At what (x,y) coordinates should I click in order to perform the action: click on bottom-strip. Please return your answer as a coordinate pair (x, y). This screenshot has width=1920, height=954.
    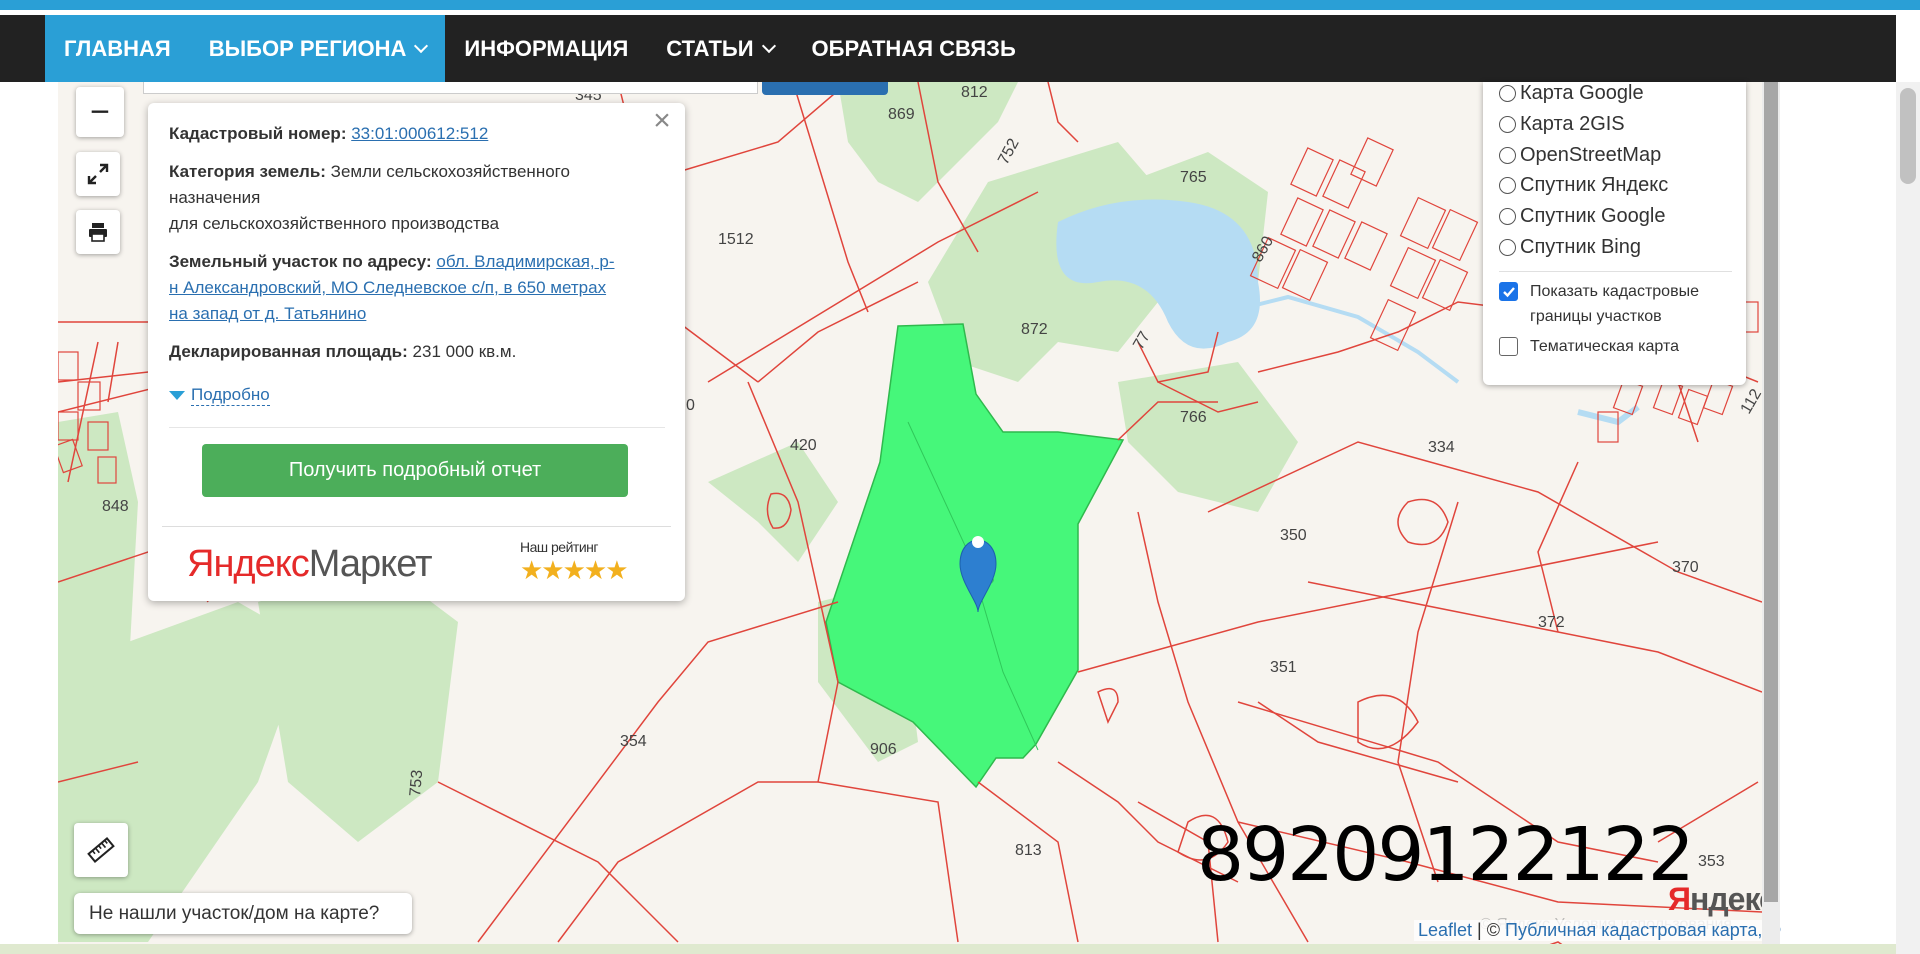
    Looking at the image, I should click on (948, 949).